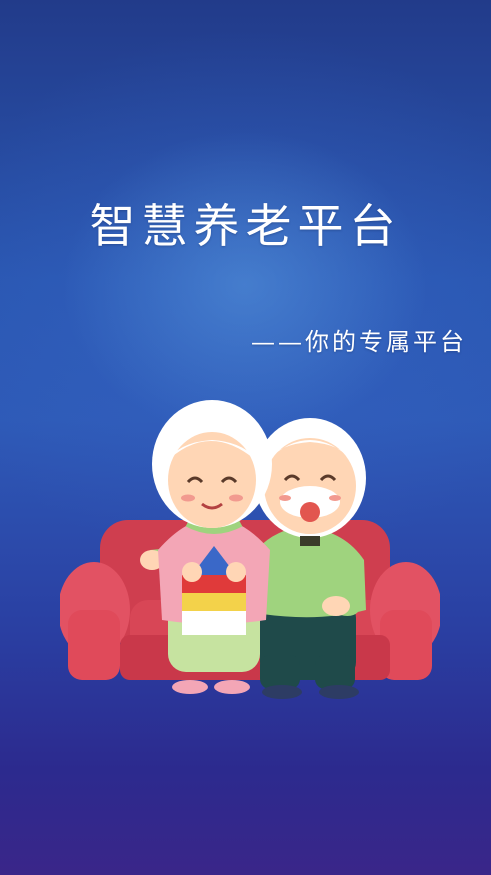 The height and width of the screenshot is (875, 491). What do you see at coordinates (359, 342) in the screenshot?
I see `app-subtitle: ——你的专属平台` at bounding box center [359, 342].